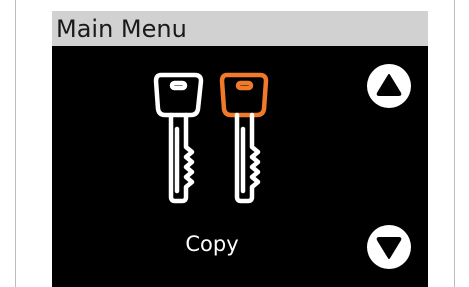  I want to click on scroll-down-button, so click(389, 247).